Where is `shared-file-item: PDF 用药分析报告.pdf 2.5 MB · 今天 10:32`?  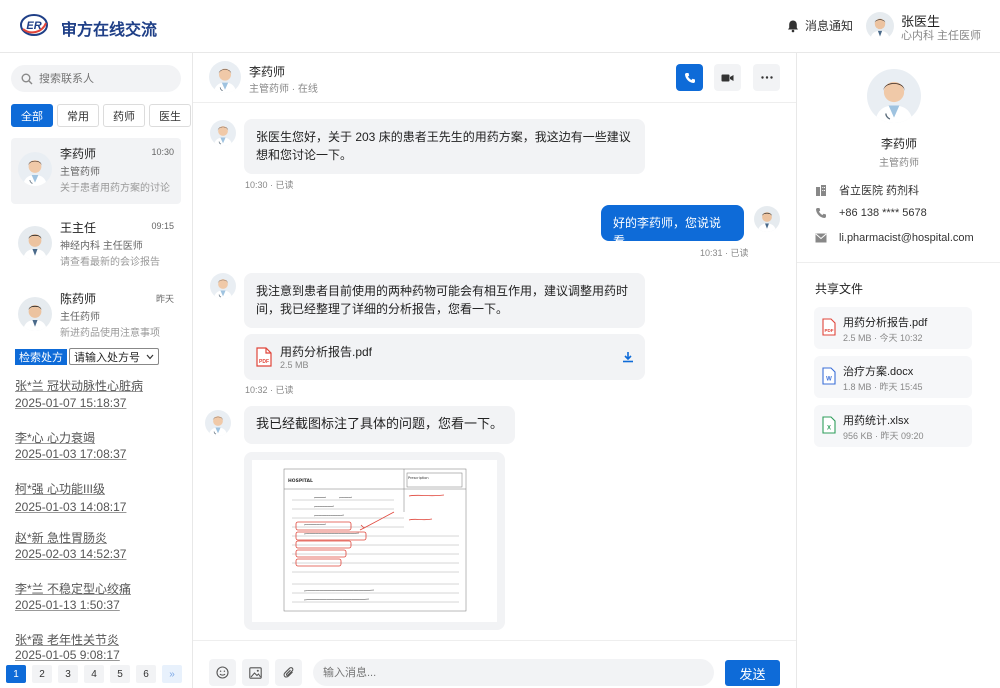 shared-file-item: PDF 用药分析报告.pdf 2.5 MB · 今天 10:32 is located at coordinates (893, 328).